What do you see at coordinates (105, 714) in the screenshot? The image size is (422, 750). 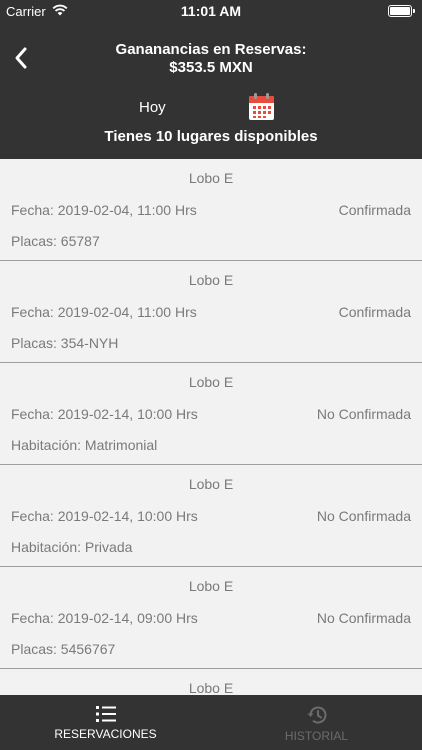 I see `list-icon` at bounding box center [105, 714].